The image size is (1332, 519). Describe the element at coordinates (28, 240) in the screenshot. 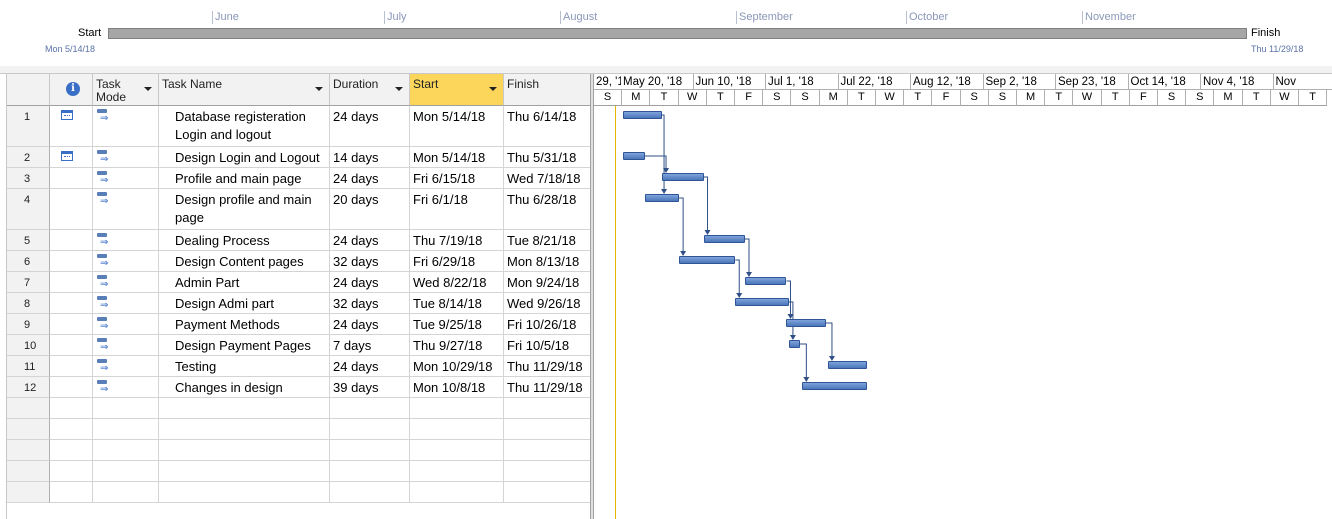

I see `row-id-cell: 5` at that location.